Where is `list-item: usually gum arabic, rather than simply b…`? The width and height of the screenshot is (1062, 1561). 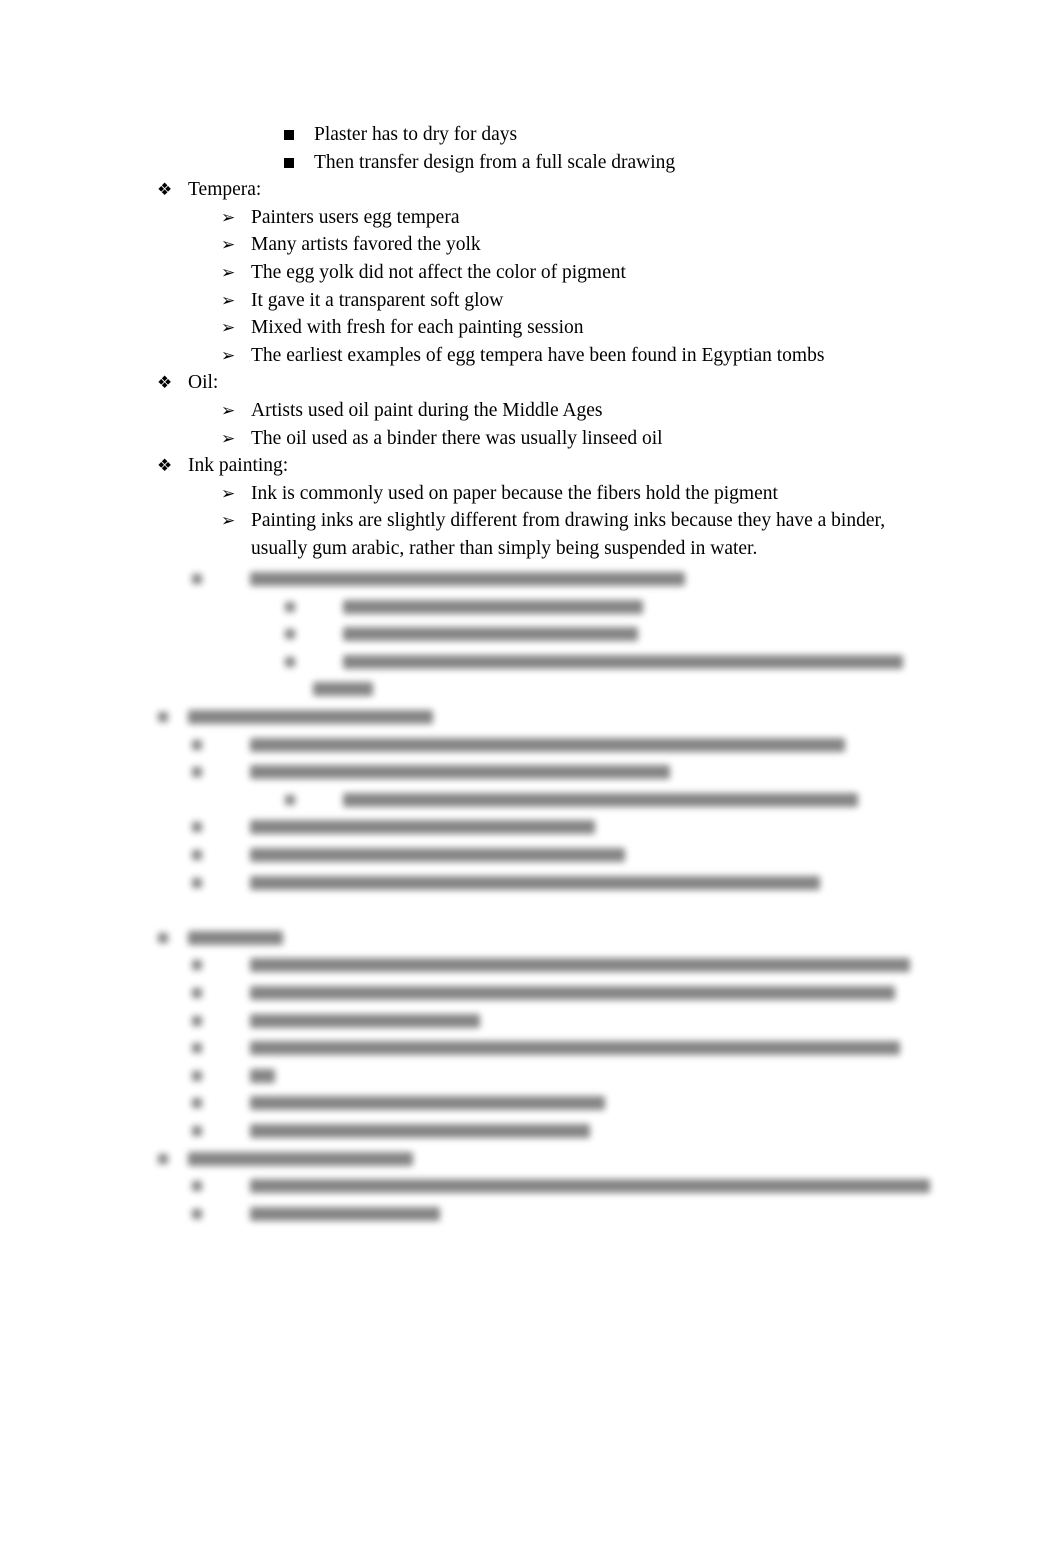
list-item: usually gum arabic, rather than simply b… is located at coordinates (504, 548).